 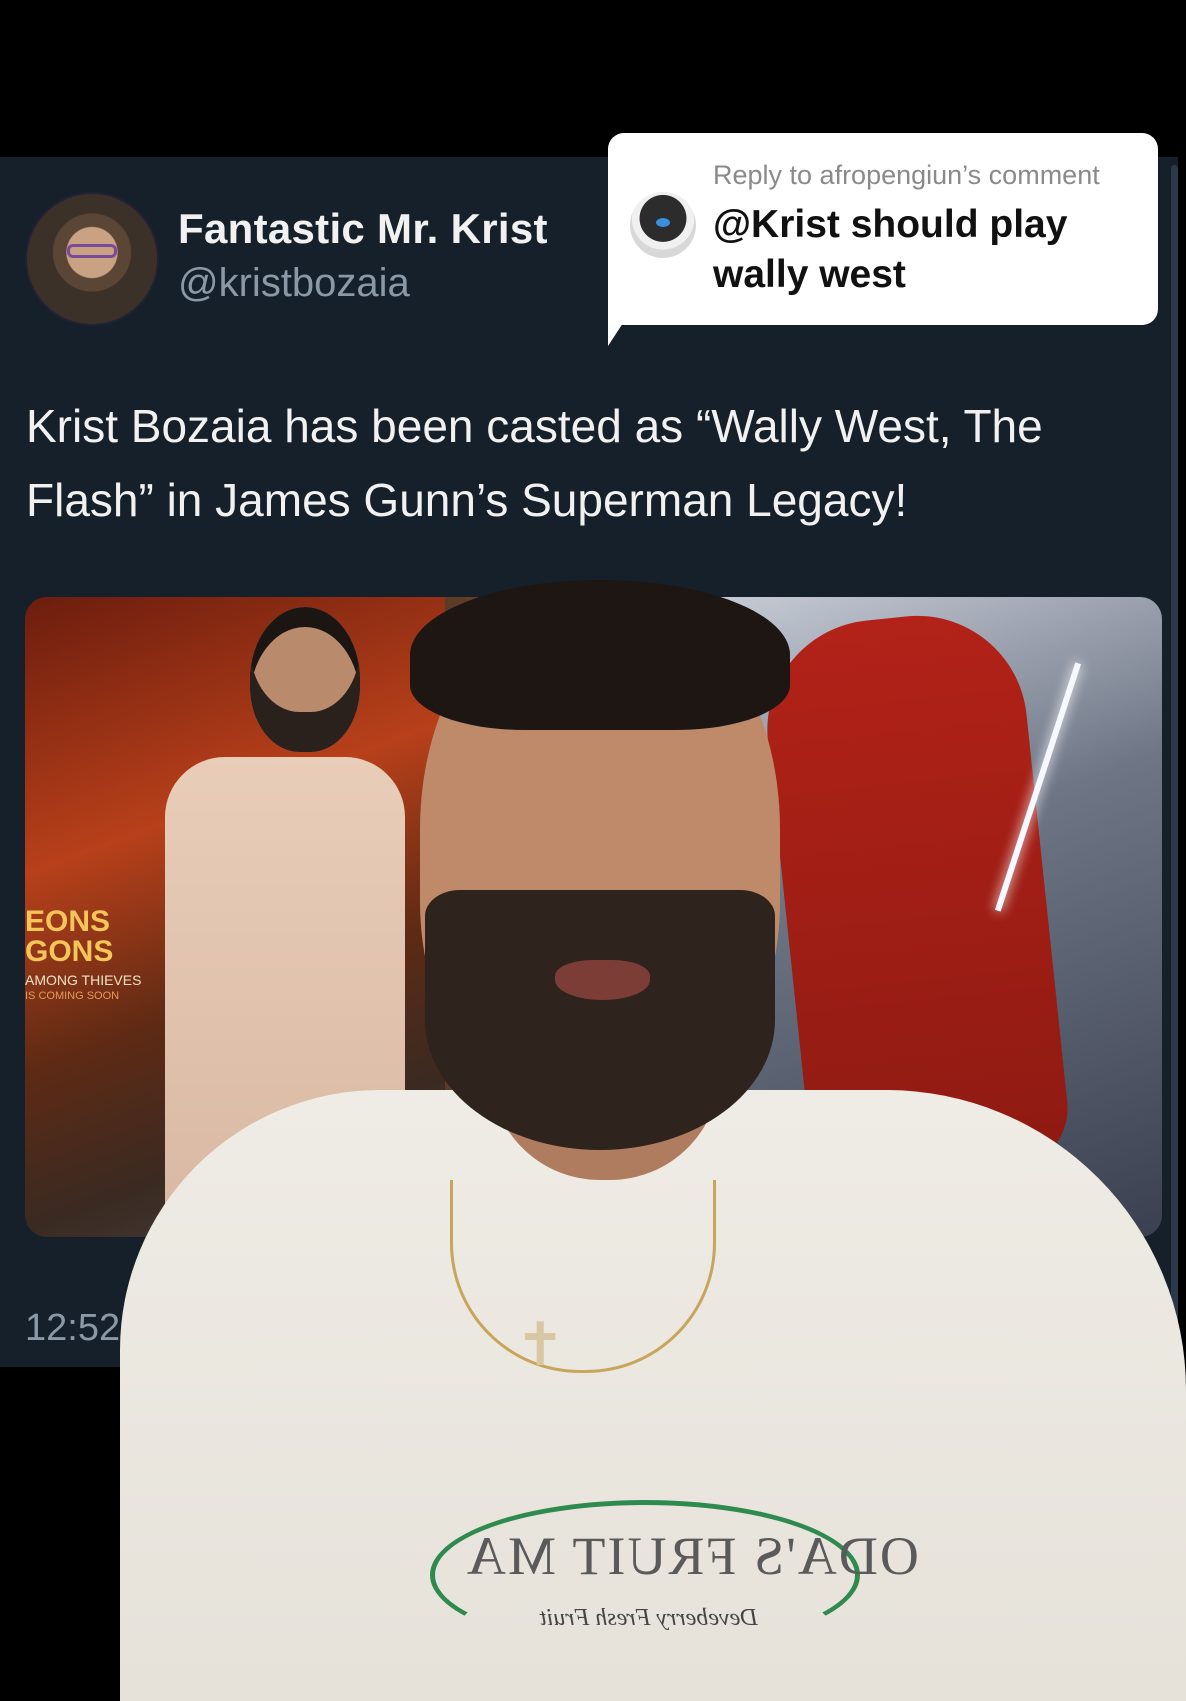 I want to click on poster-tagline: IS COMING SOON, so click(x=72, y=996).